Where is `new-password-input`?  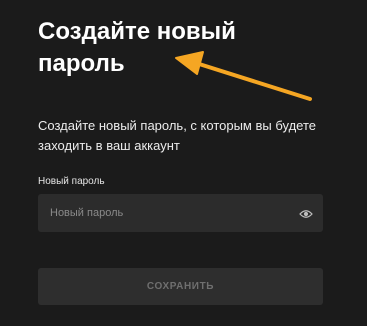
new-password-input is located at coordinates (180, 213).